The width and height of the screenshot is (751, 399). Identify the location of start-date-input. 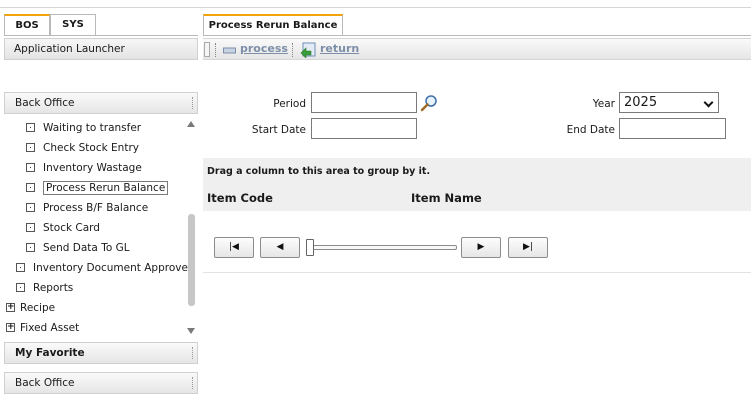
(364, 128).